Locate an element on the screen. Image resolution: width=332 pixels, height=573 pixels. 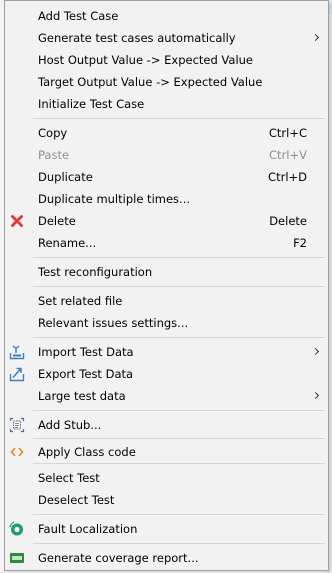
menu-item-duplicate: Duplicate Ctrl+D is located at coordinates (166, 177).